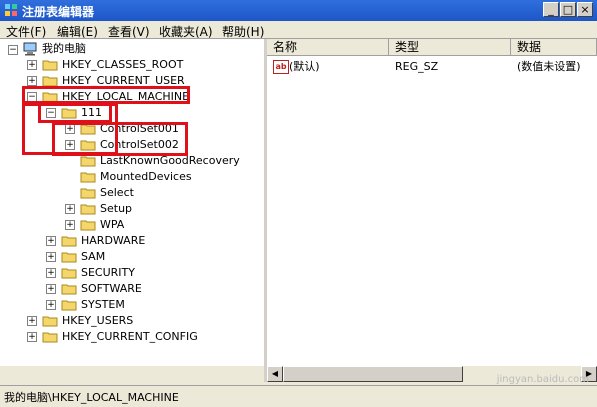  Describe the element at coordinates (123, 64) in the screenshot. I see `tree-node-label: HKEY_CLASSES_ROOT` at that location.